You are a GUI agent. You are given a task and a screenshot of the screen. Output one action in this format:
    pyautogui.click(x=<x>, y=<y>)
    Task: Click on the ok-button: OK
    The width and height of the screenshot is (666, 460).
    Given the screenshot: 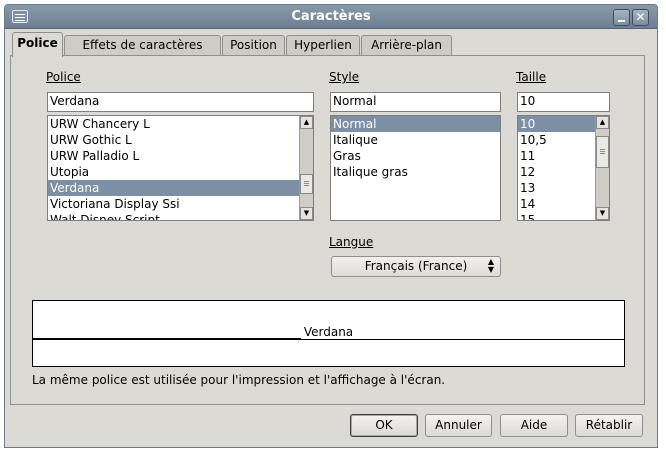 What is the action you would take?
    pyautogui.click(x=384, y=425)
    